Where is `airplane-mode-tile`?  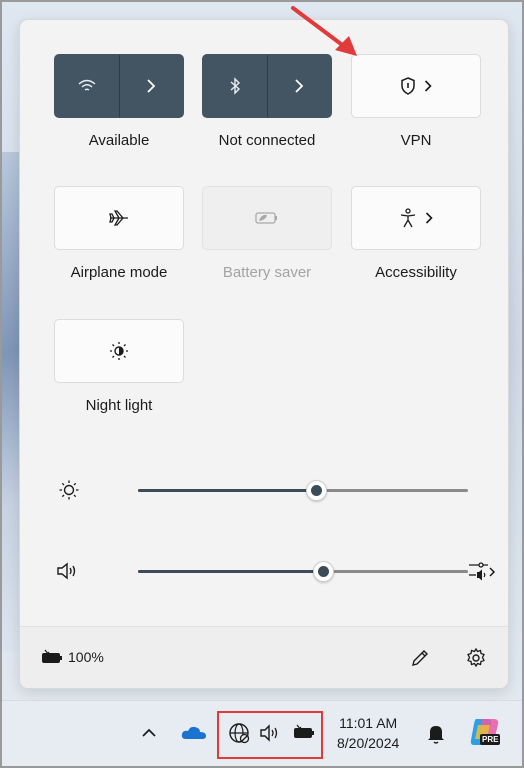
airplane-mode-tile is located at coordinates (119, 218).